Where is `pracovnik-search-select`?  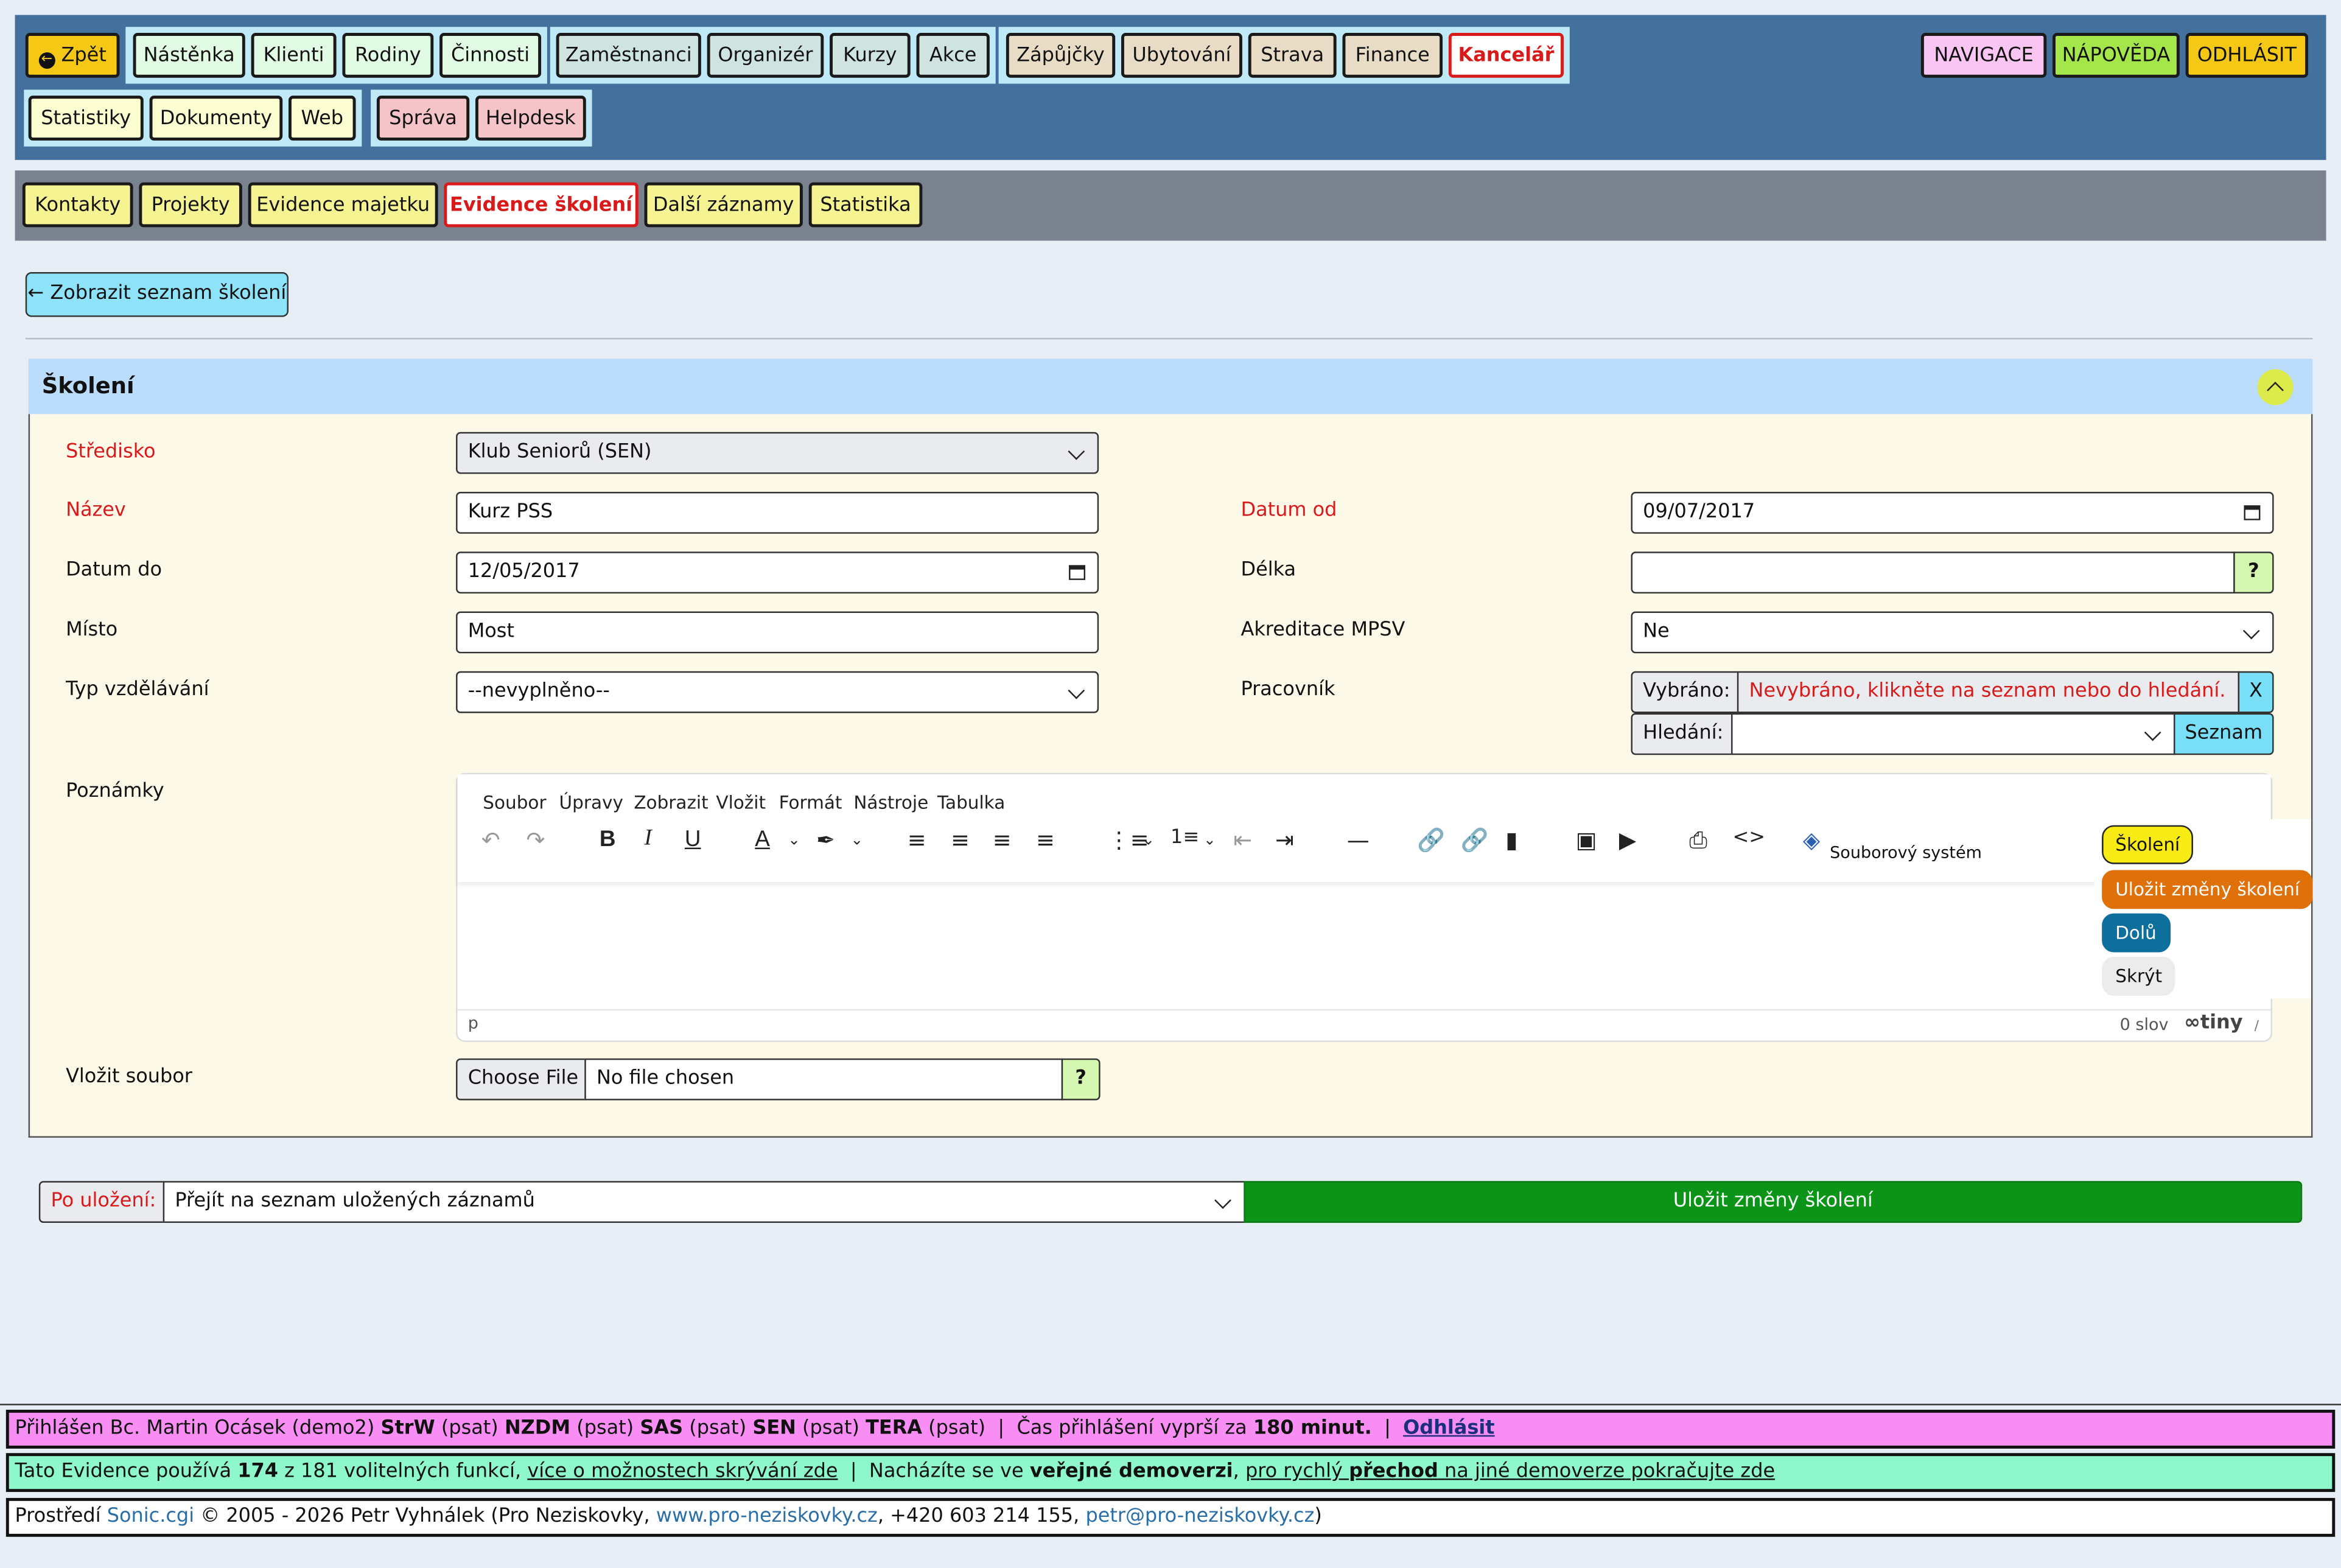 pracovnik-search-select is located at coordinates (1953, 734).